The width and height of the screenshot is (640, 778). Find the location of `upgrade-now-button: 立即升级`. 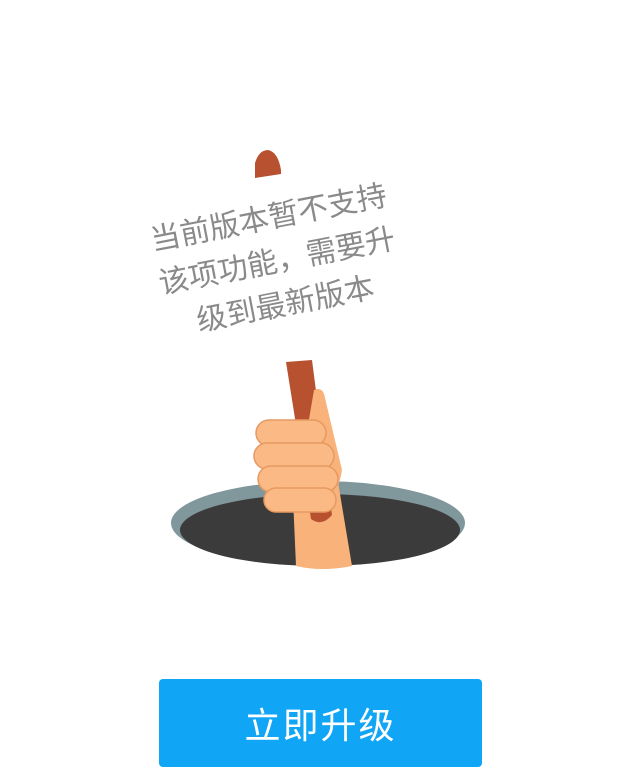

upgrade-now-button: 立即升级 is located at coordinates (320, 723).